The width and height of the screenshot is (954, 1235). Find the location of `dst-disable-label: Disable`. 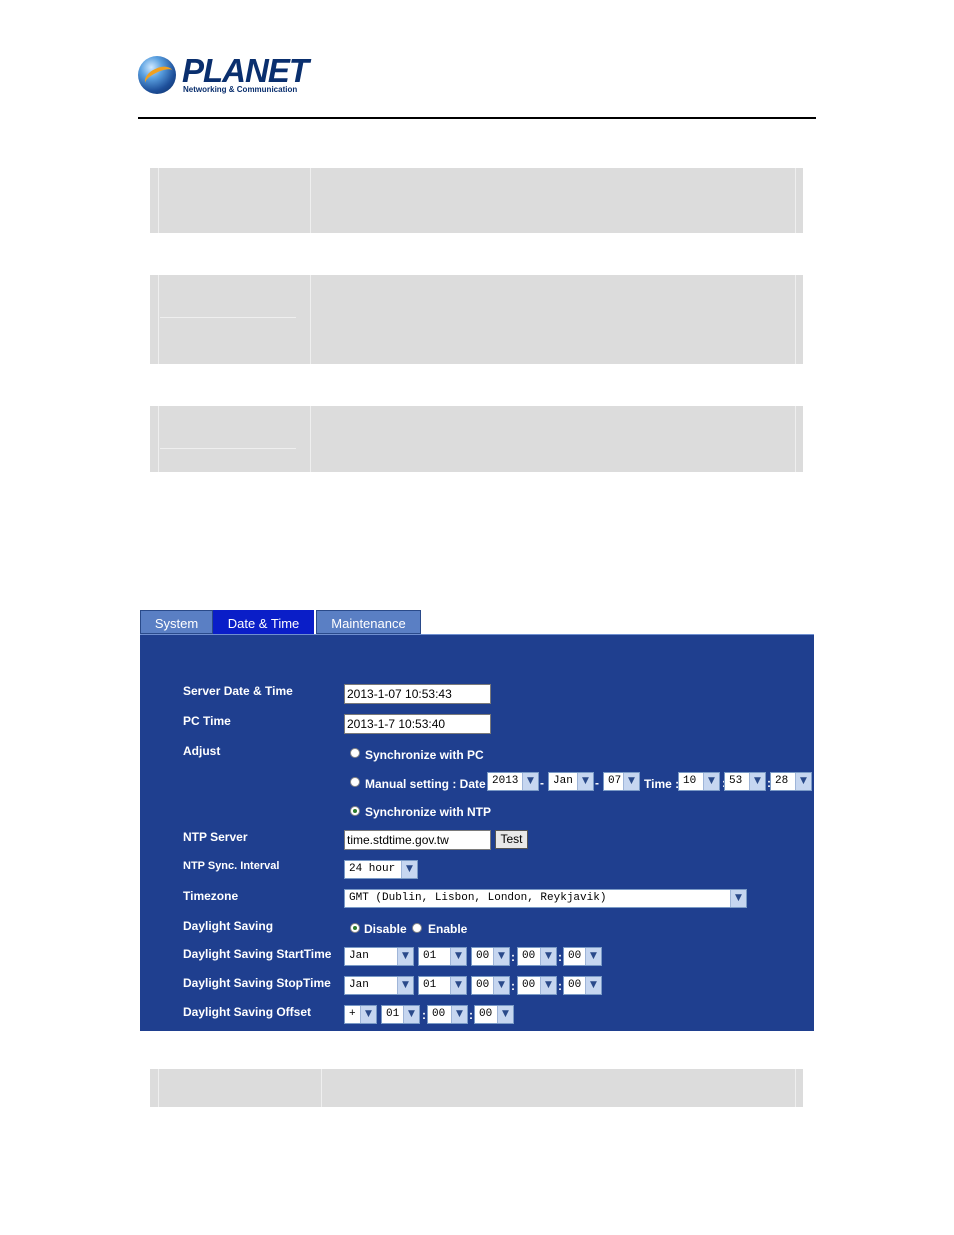

dst-disable-label: Disable is located at coordinates (385, 929).